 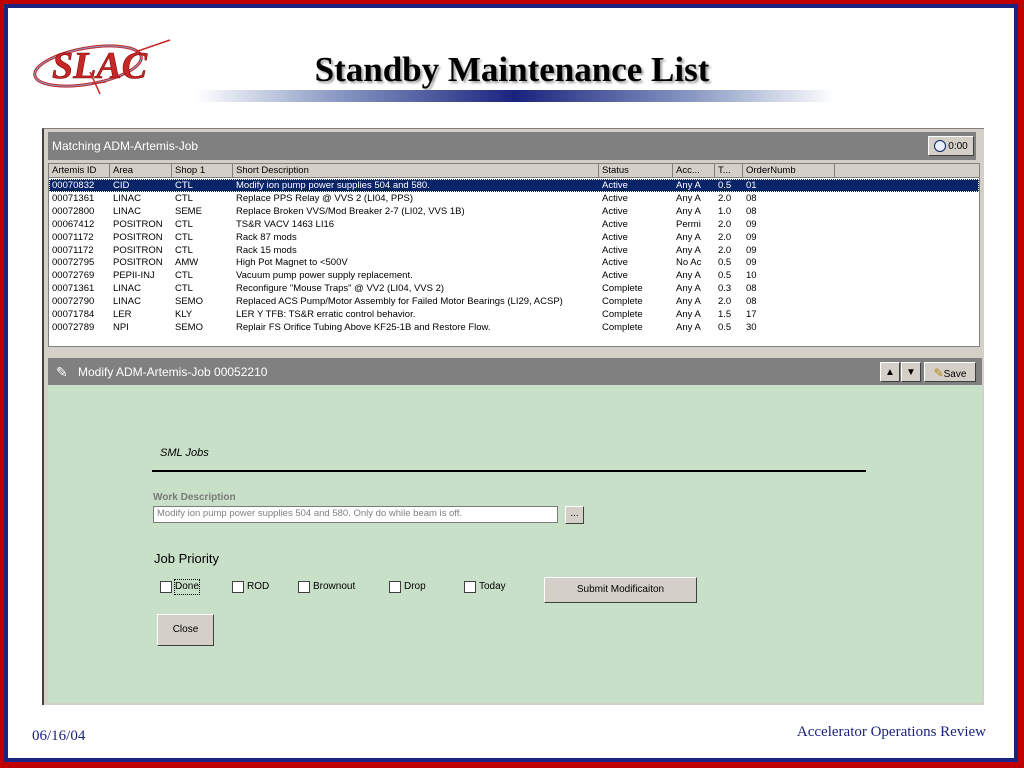 I want to click on job-priority-heading: Job Priority, so click(x=187, y=558).